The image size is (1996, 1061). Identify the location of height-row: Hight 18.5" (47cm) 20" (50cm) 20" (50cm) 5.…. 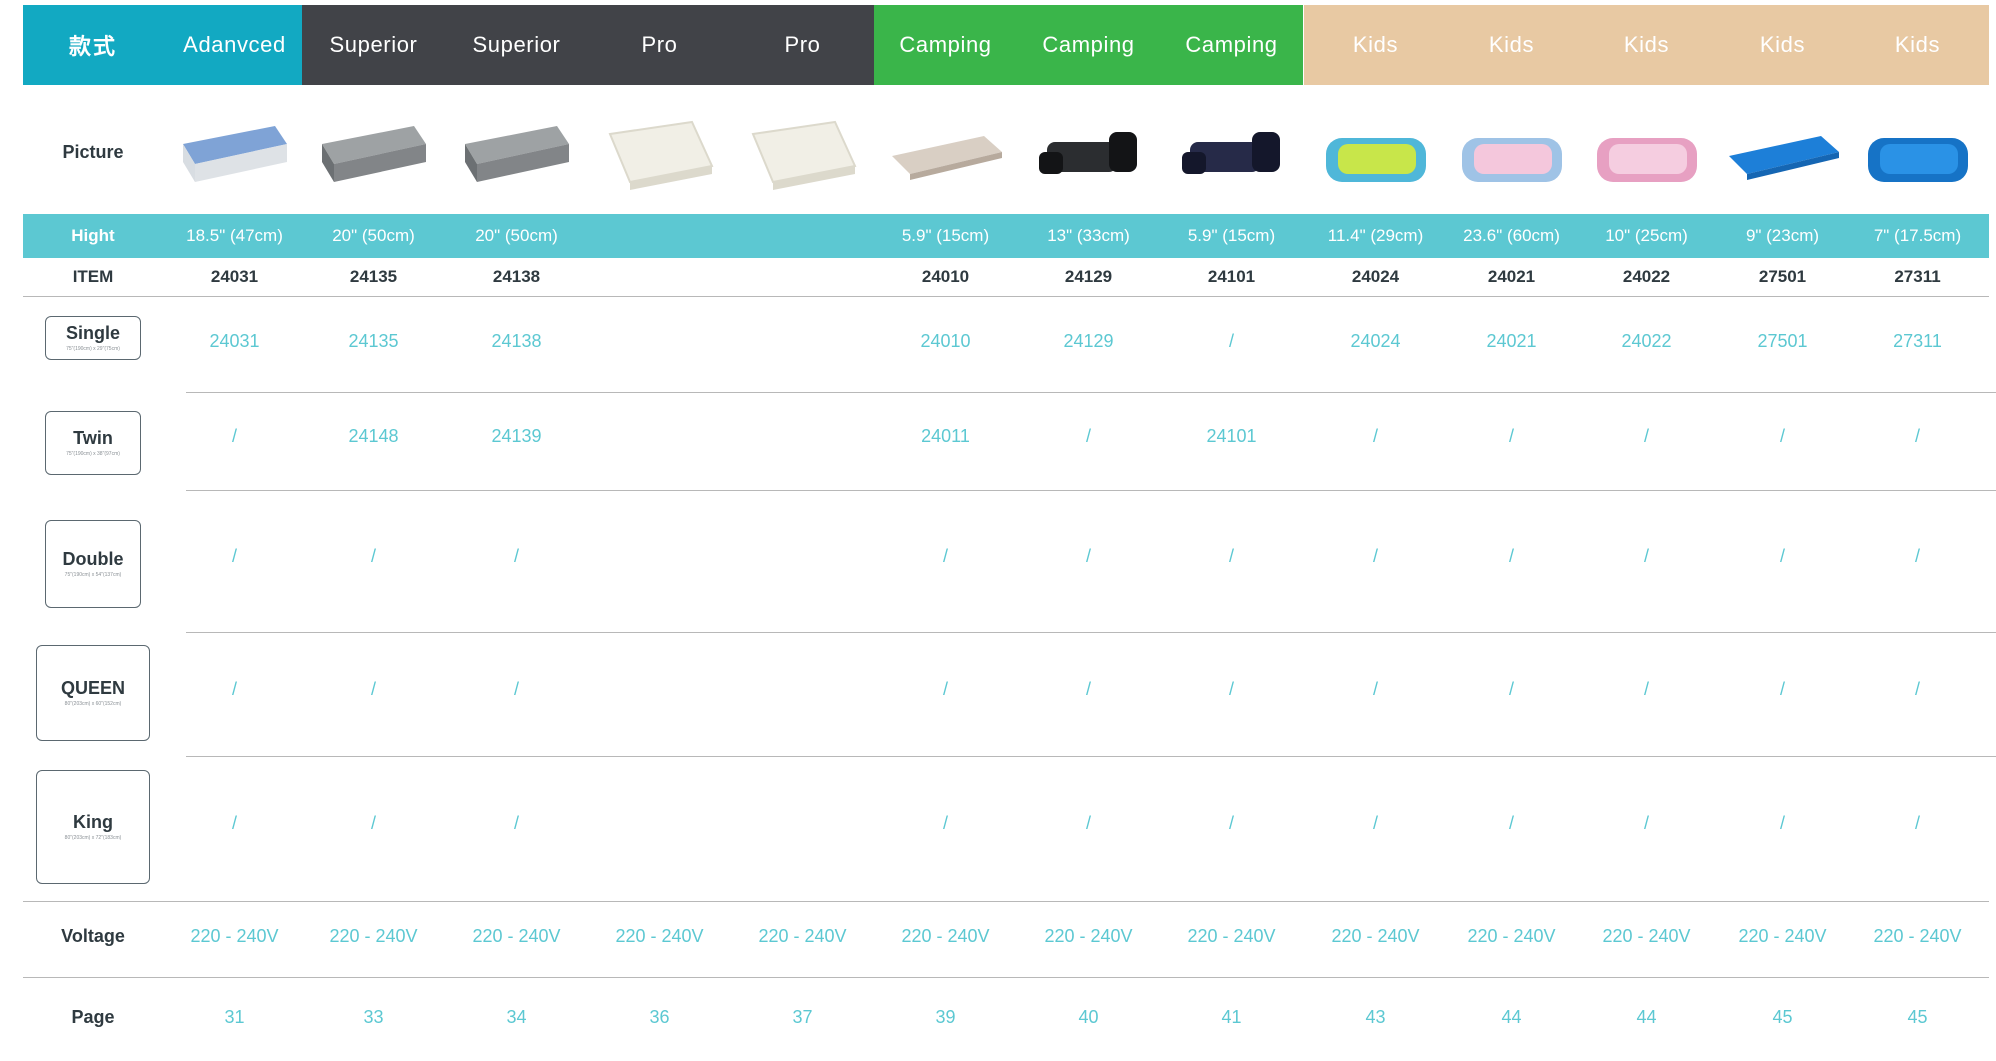
(1006, 236).